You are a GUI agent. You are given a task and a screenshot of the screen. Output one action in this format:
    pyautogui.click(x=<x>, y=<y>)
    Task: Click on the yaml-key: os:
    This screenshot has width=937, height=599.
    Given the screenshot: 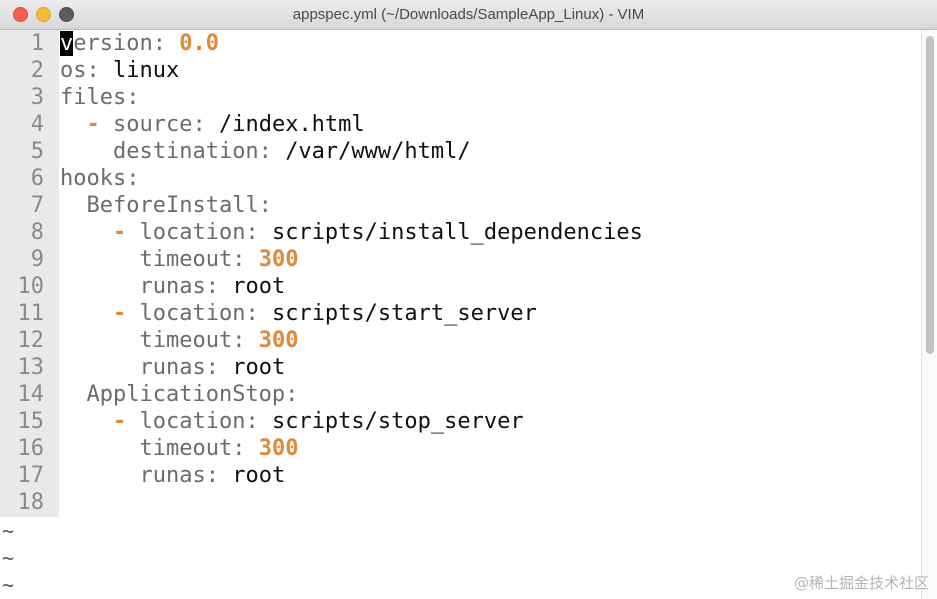 What is the action you would take?
    pyautogui.click(x=80, y=70)
    